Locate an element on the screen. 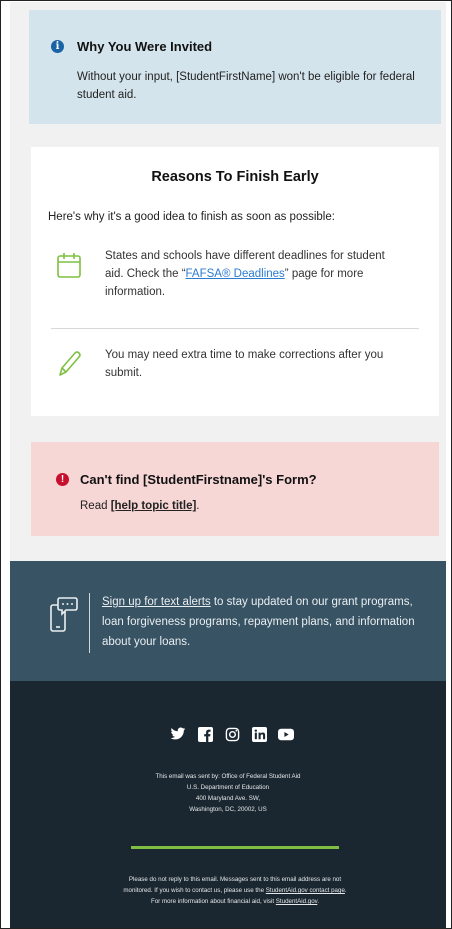 This screenshot has width=452, height=929. alert-icon: ! is located at coordinates (62, 479).